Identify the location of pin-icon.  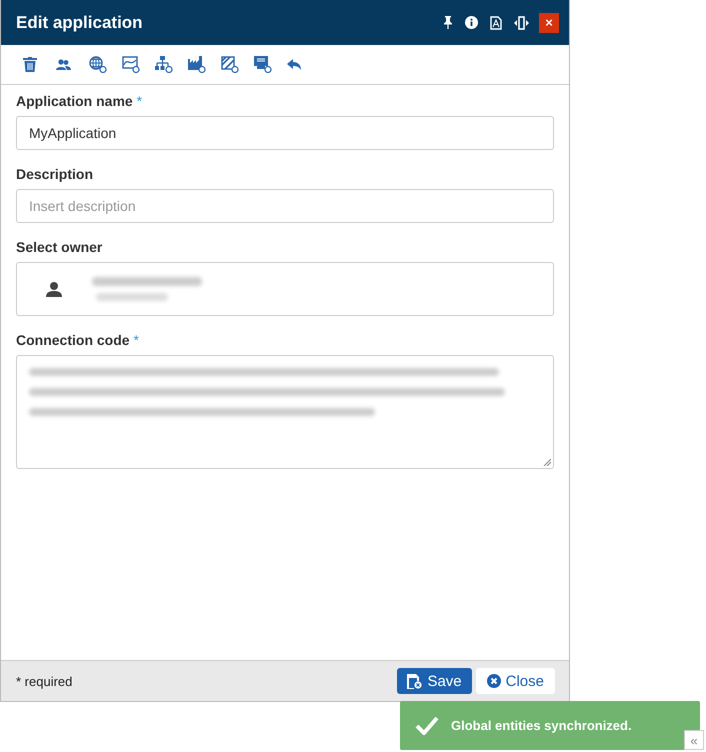
(448, 22).